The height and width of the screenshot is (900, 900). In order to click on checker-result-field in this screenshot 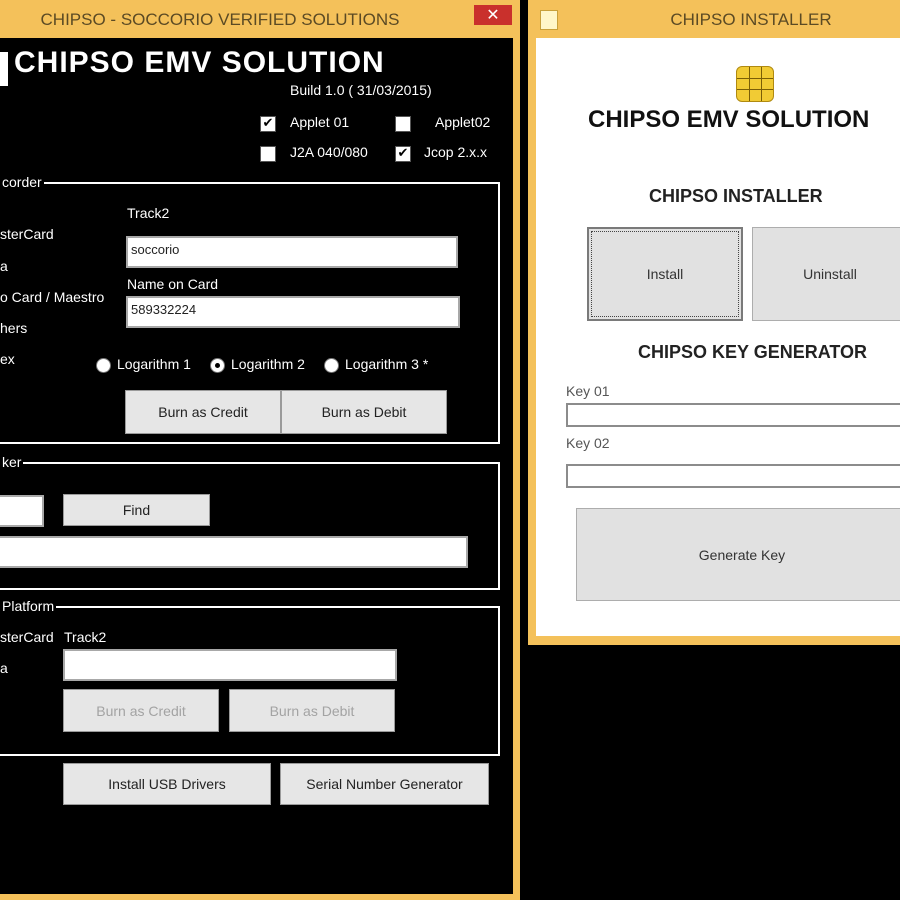, I will do `click(234, 552)`.